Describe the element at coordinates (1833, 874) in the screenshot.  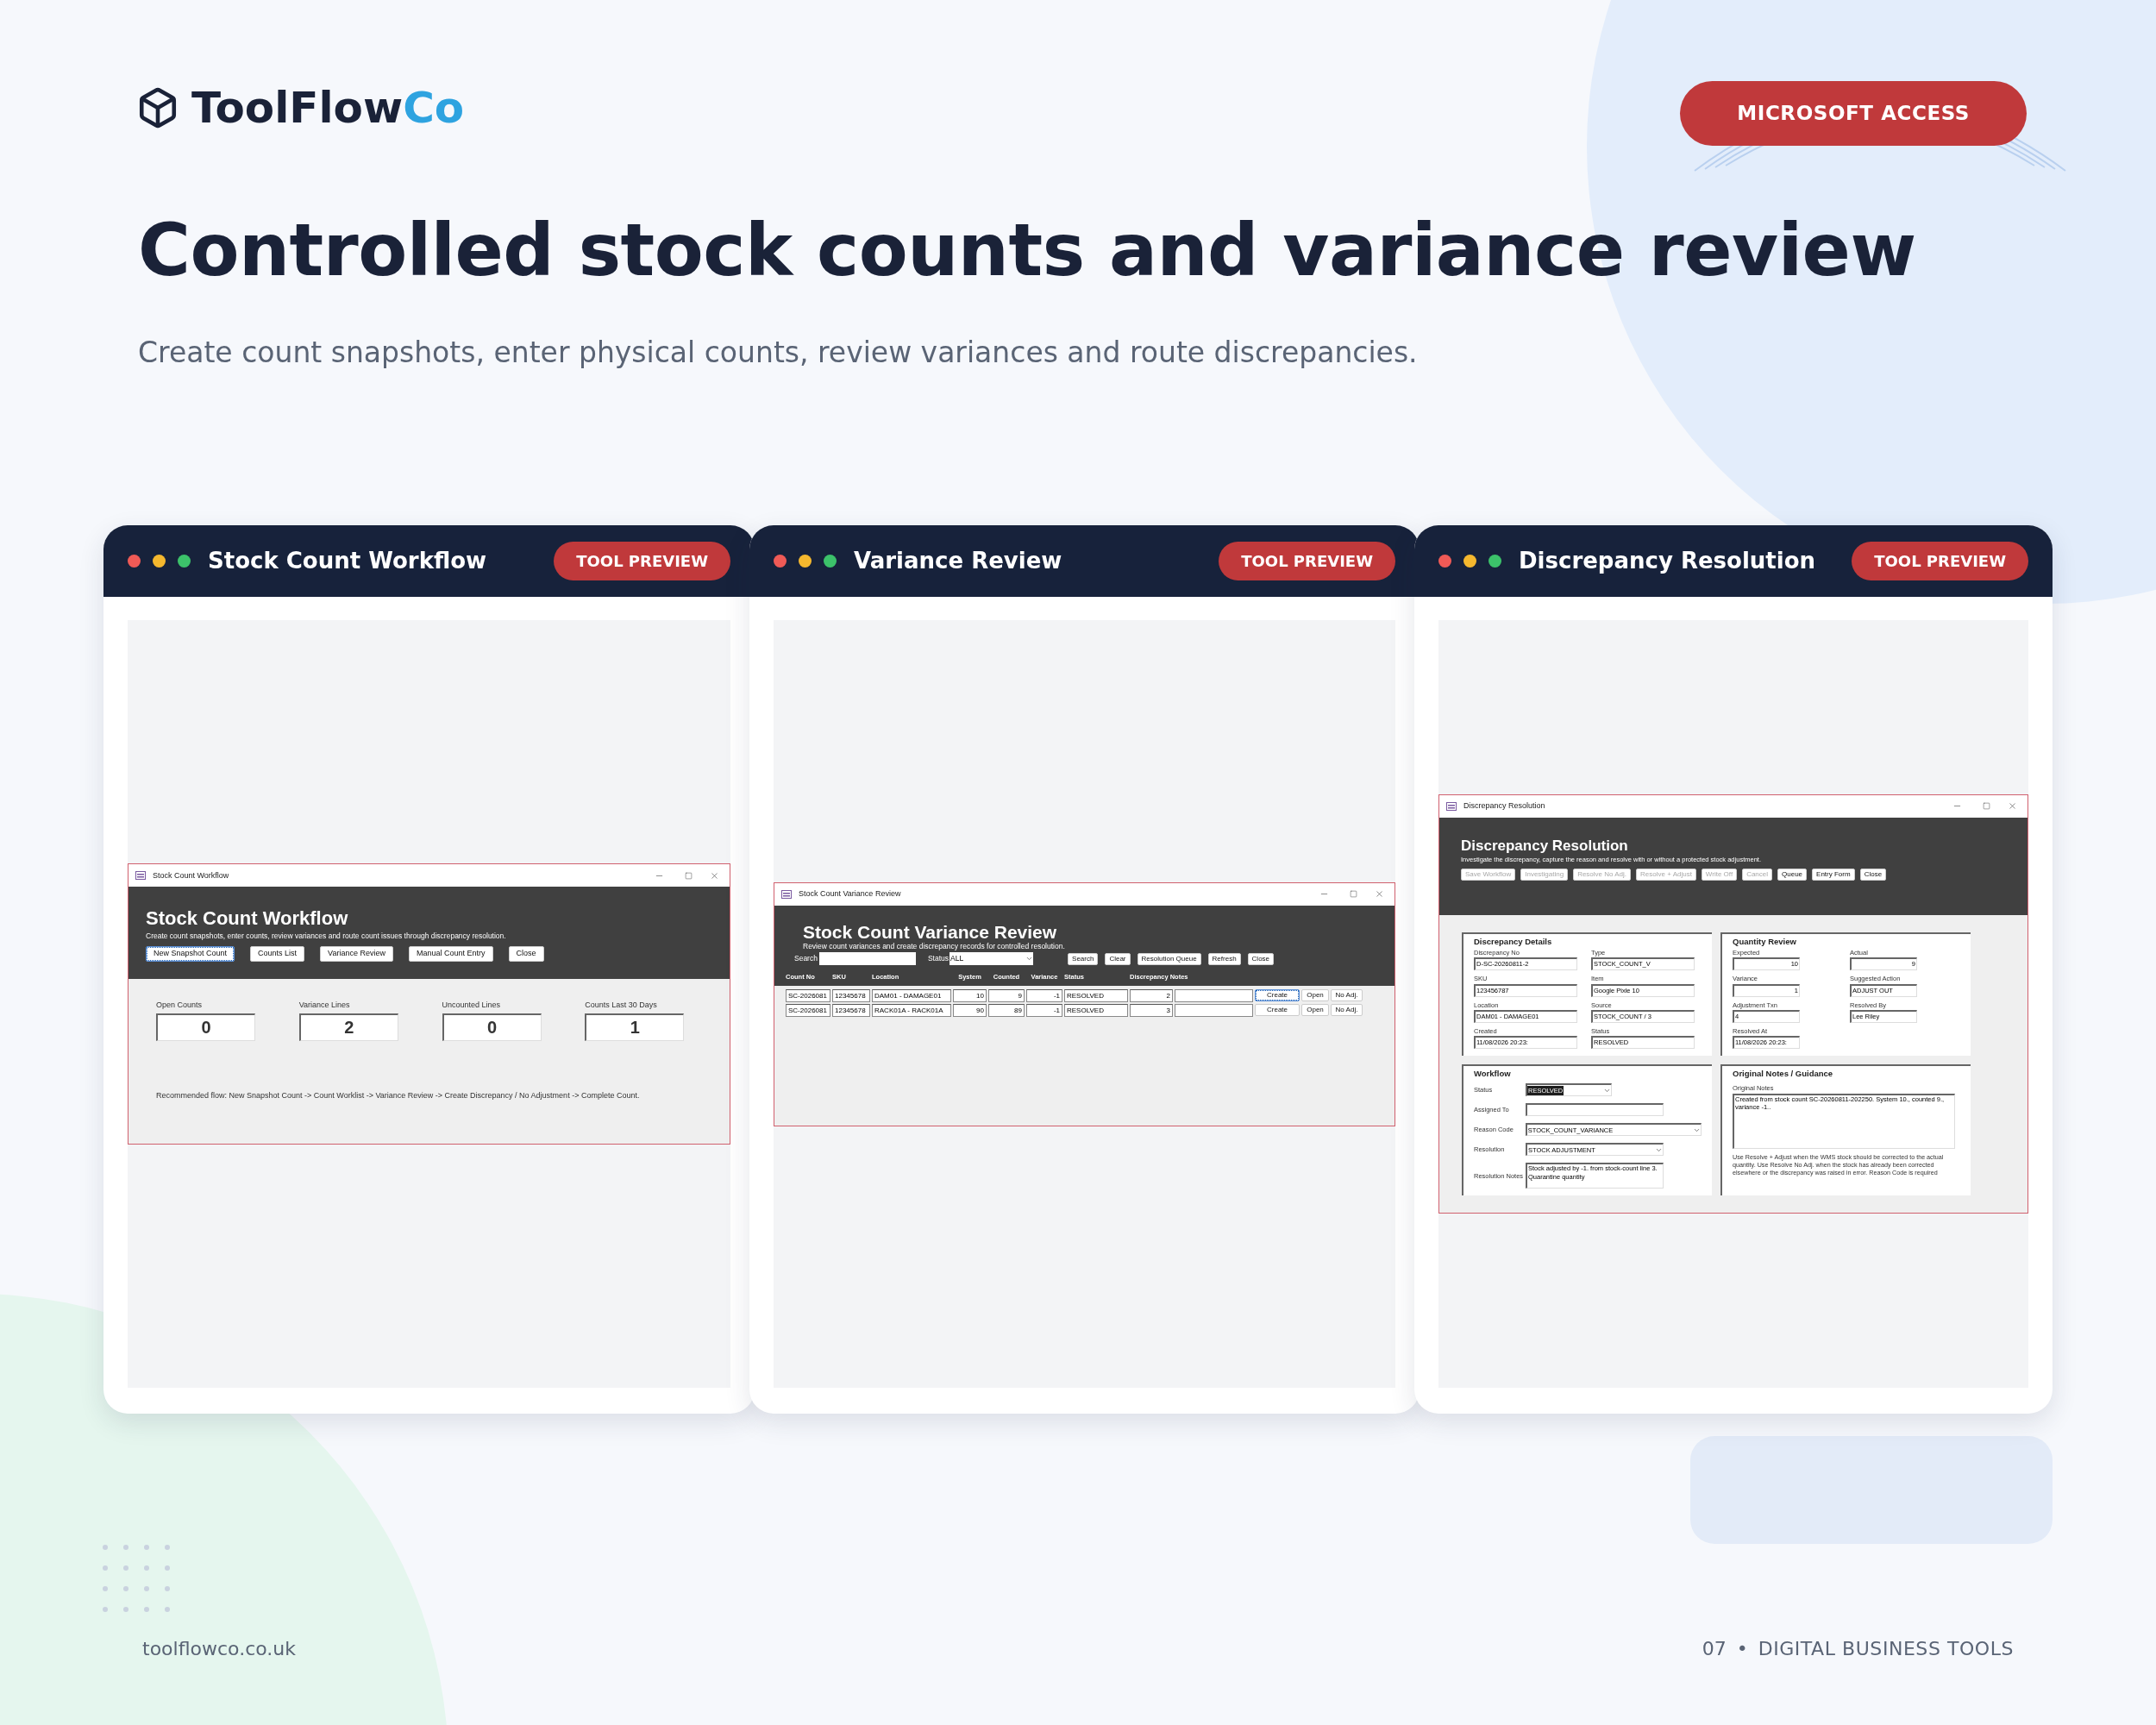
I see `form-button: Entry Form` at that location.